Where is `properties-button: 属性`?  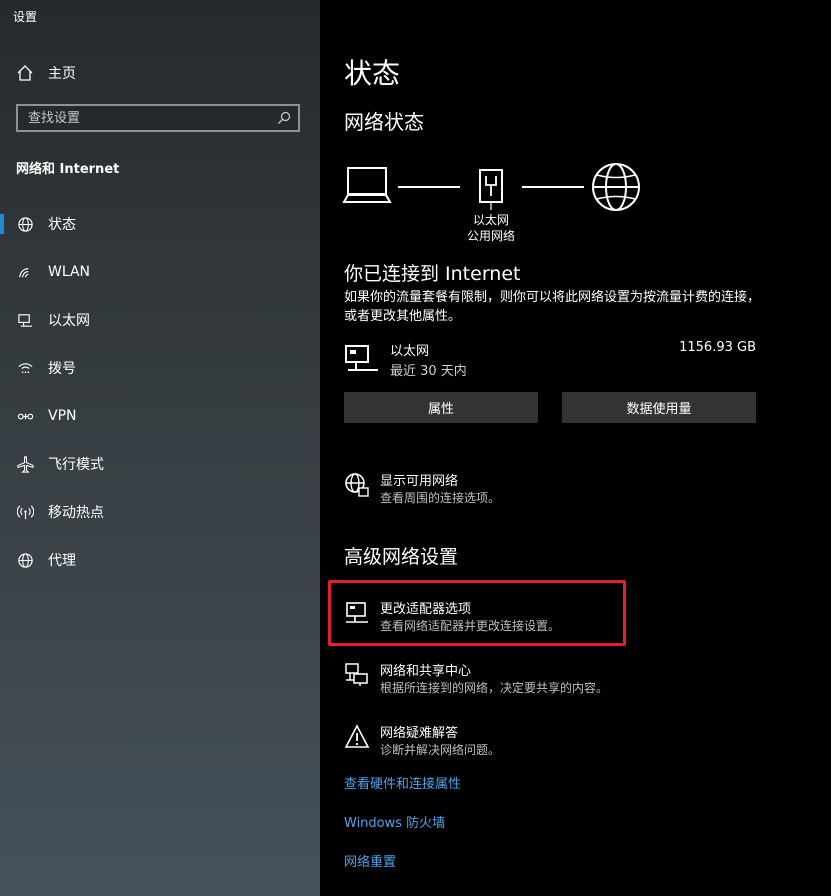 properties-button: 属性 is located at coordinates (441, 407).